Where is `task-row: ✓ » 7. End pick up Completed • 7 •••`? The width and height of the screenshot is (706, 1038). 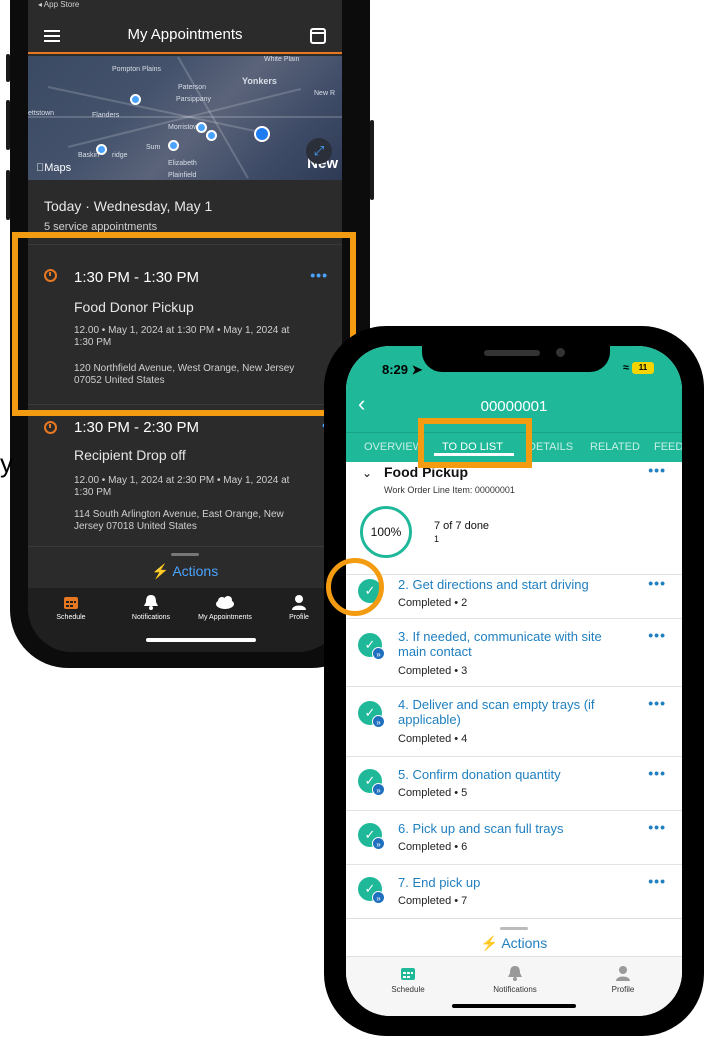 task-row: ✓ » 7. End pick up Completed • 7 ••• is located at coordinates (514, 891).